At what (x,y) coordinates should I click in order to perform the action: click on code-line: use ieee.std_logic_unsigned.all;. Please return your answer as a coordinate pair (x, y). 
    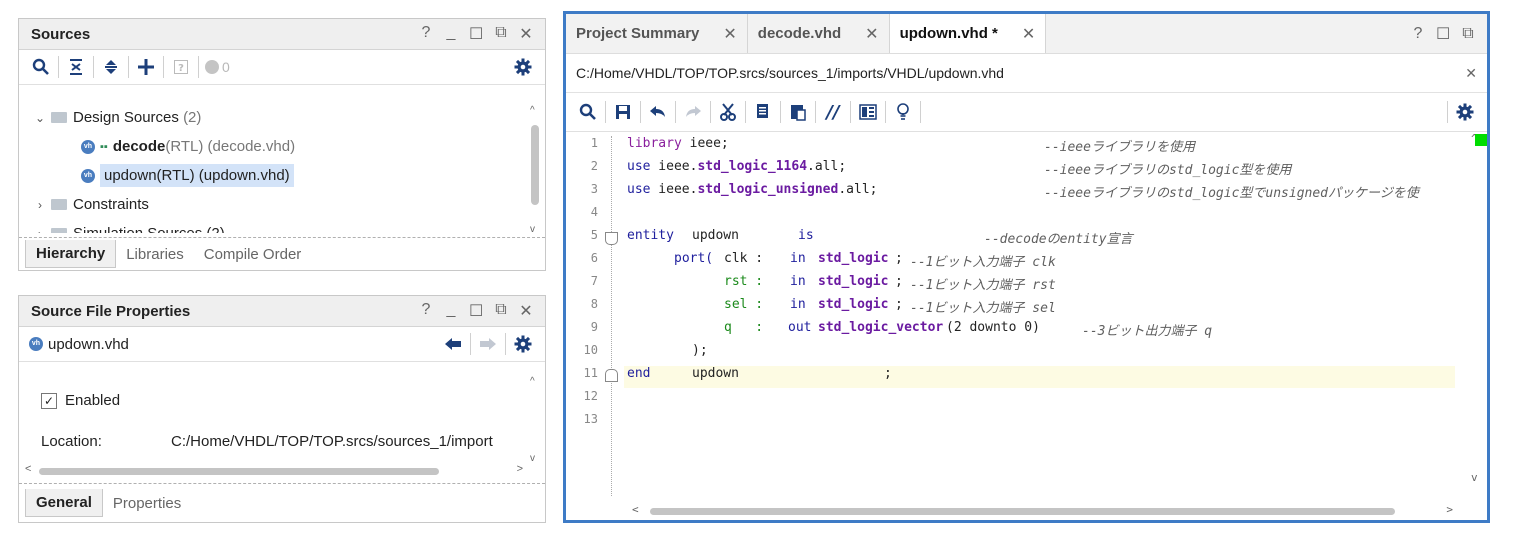
    Looking at the image, I should click on (752, 189).